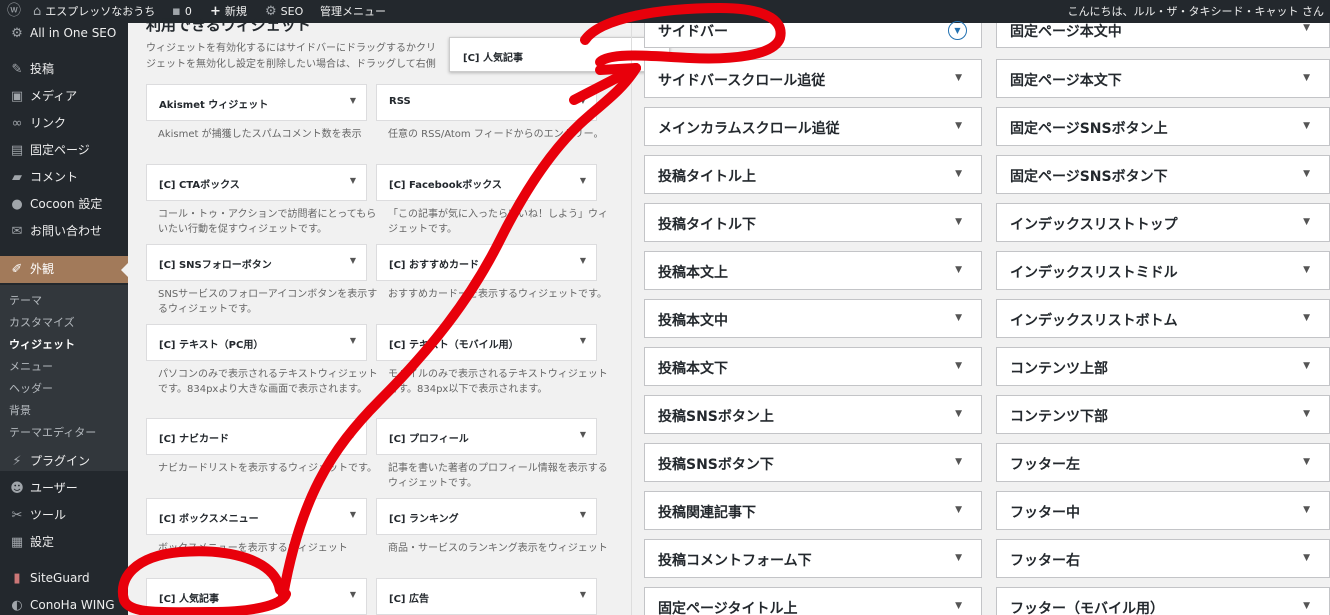 This screenshot has height=615, width=1330. I want to click on area-page-sns-top: 固定ページSNSボタン上 ▼, so click(1163, 126).